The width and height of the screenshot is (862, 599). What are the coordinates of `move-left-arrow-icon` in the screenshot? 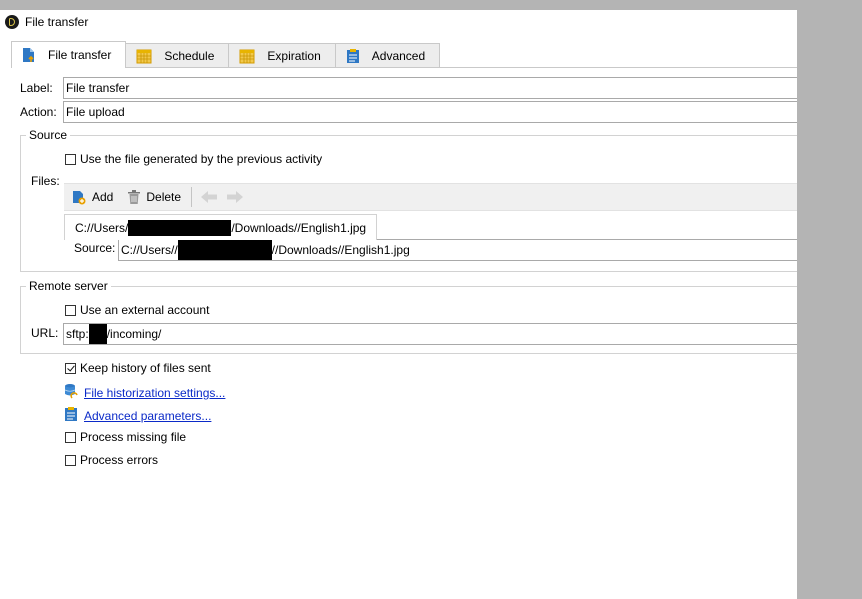 It's located at (209, 197).